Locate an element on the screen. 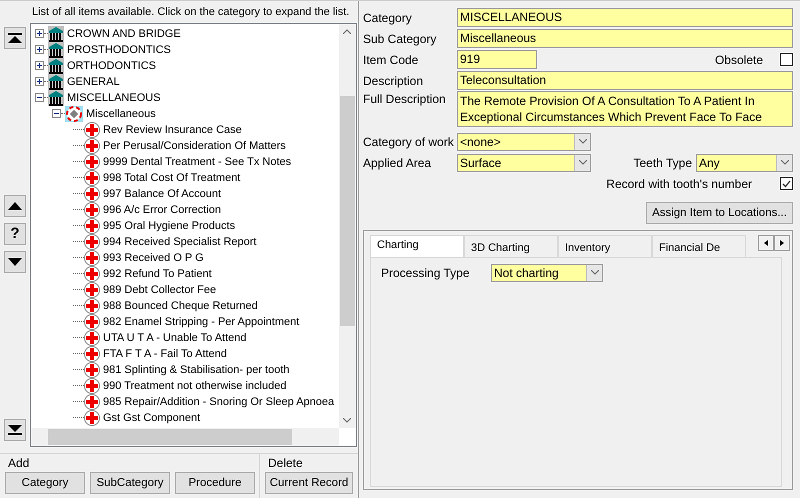  move-to-bottom-icon is located at coordinates (15, 429).